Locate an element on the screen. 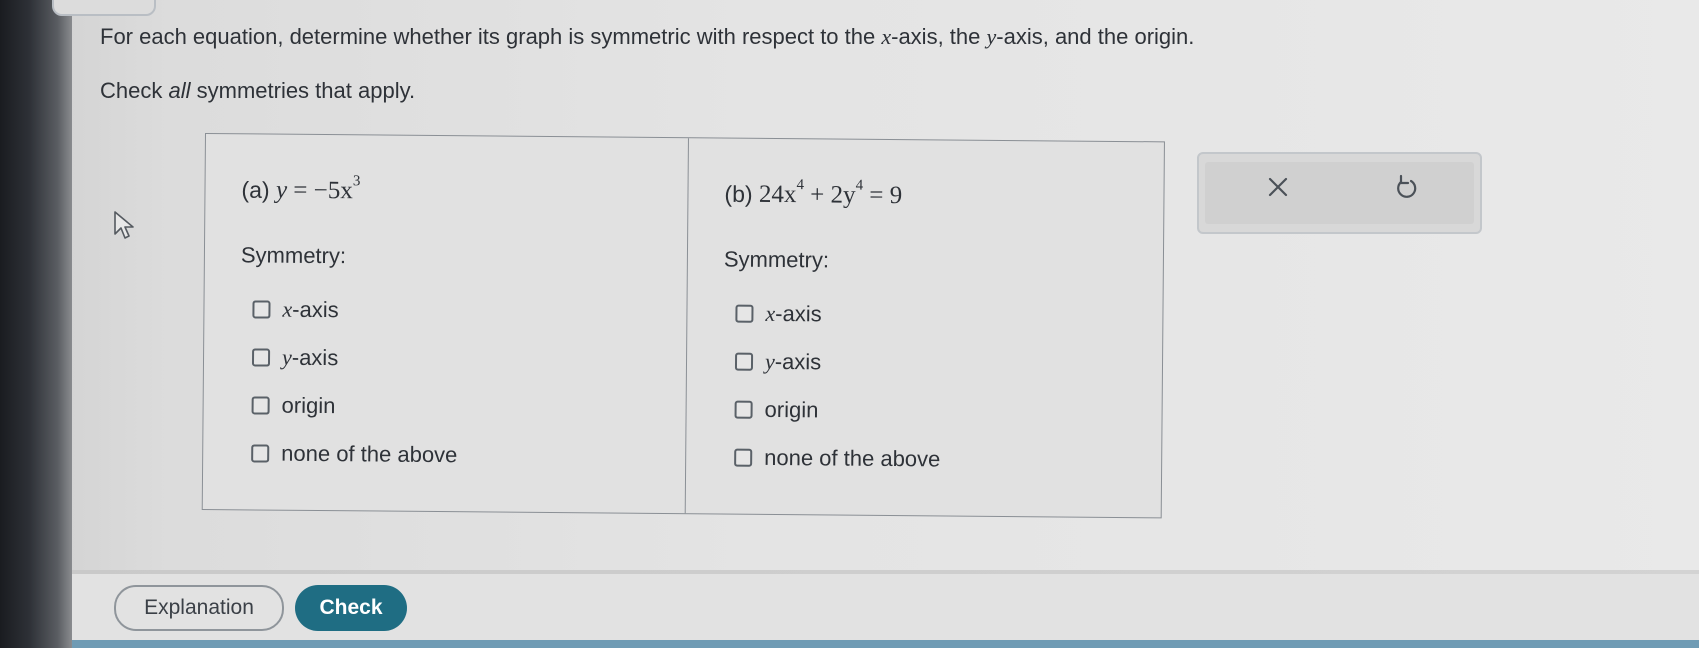  part-b-option-y-axis: y -axis is located at coordinates (838, 374).